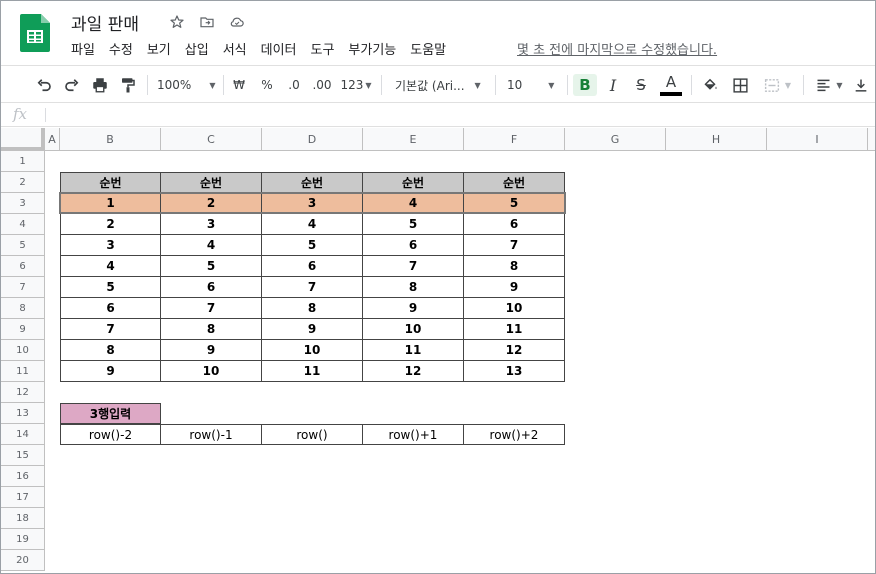  What do you see at coordinates (211, 266) in the screenshot?
I see `cell-c6: 5` at bounding box center [211, 266].